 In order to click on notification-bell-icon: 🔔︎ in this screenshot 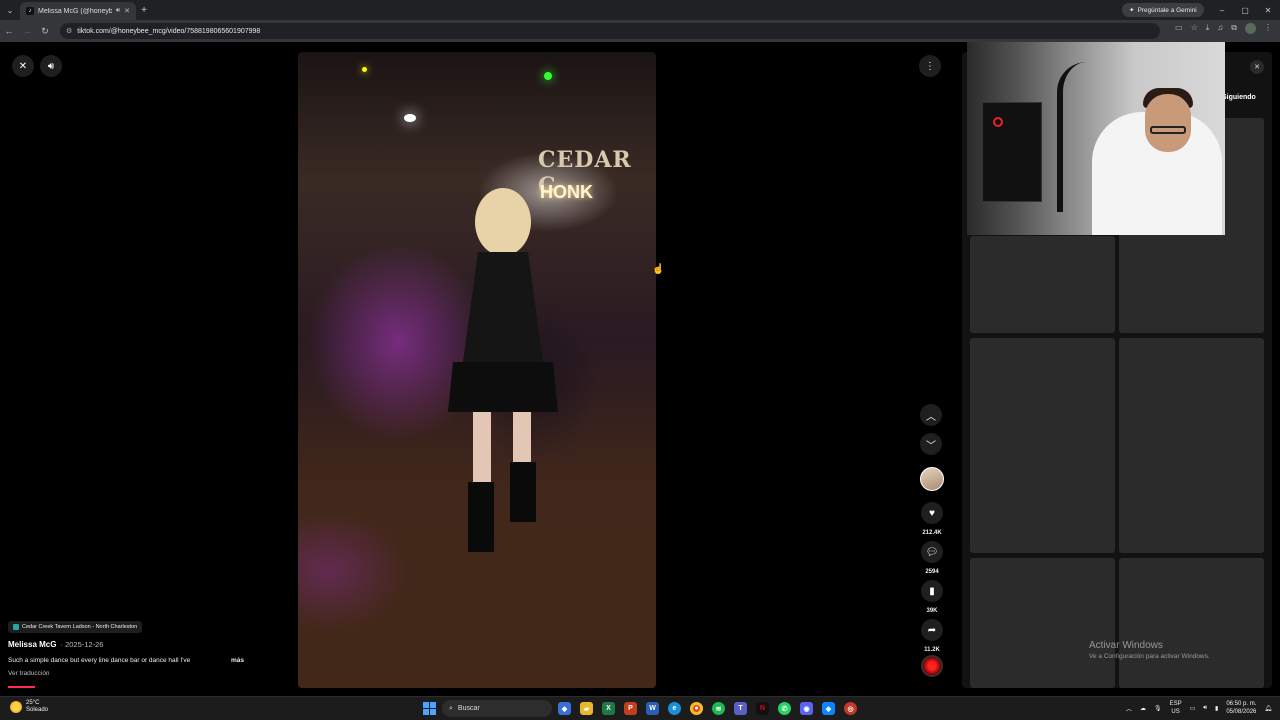, I will do `click(1268, 708)`.